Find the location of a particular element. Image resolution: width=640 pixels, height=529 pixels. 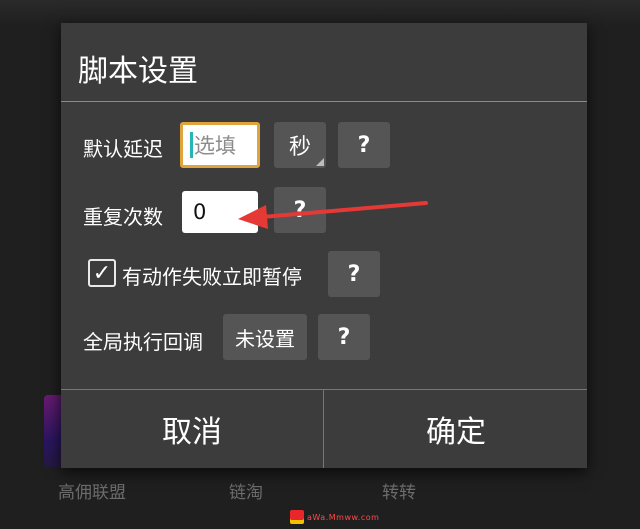

pause-on-failure-checkbox: ✓ is located at coordinates (102, 273).